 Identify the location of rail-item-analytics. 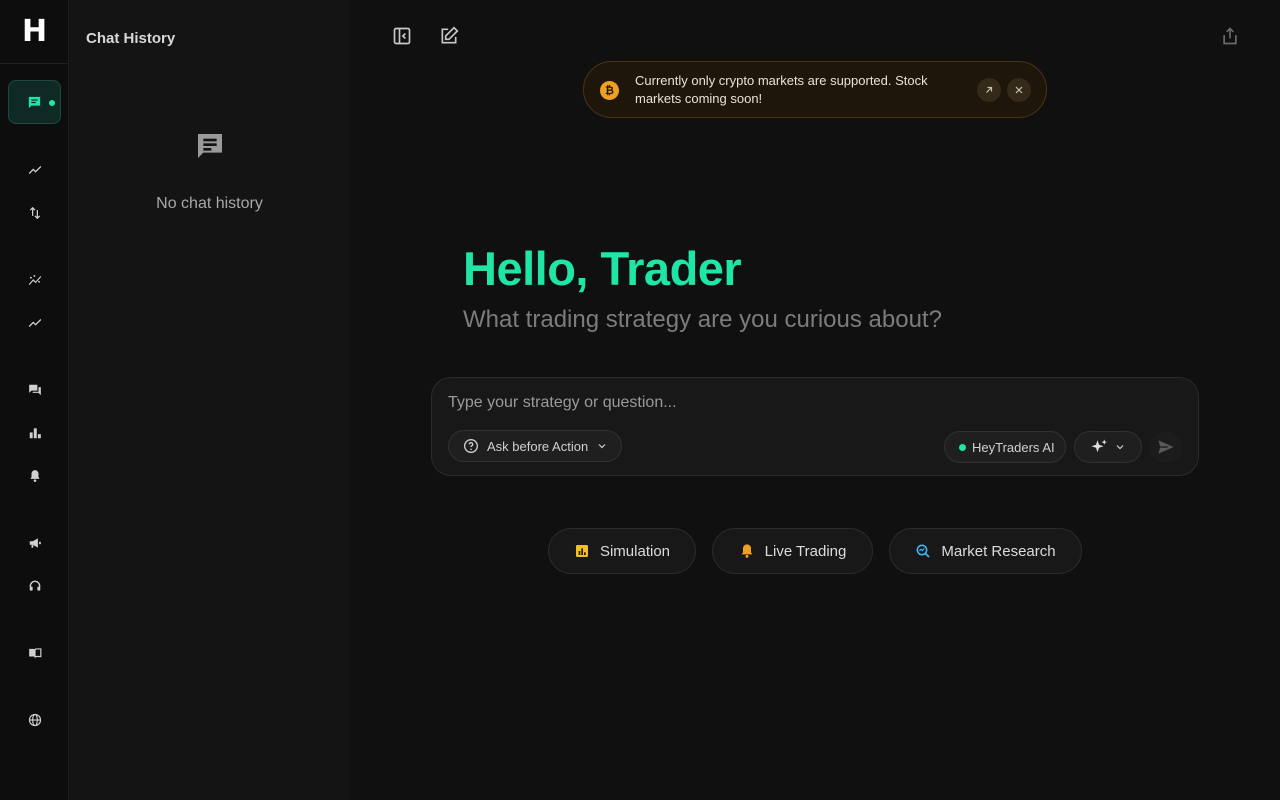
(35, 280).